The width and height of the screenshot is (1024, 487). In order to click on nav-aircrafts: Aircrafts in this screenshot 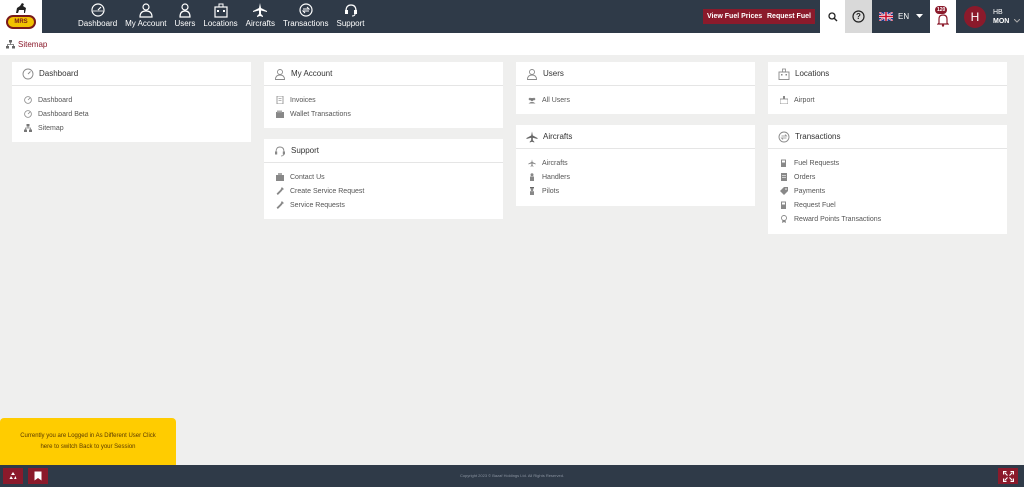, I will do `click(260, 16)`.